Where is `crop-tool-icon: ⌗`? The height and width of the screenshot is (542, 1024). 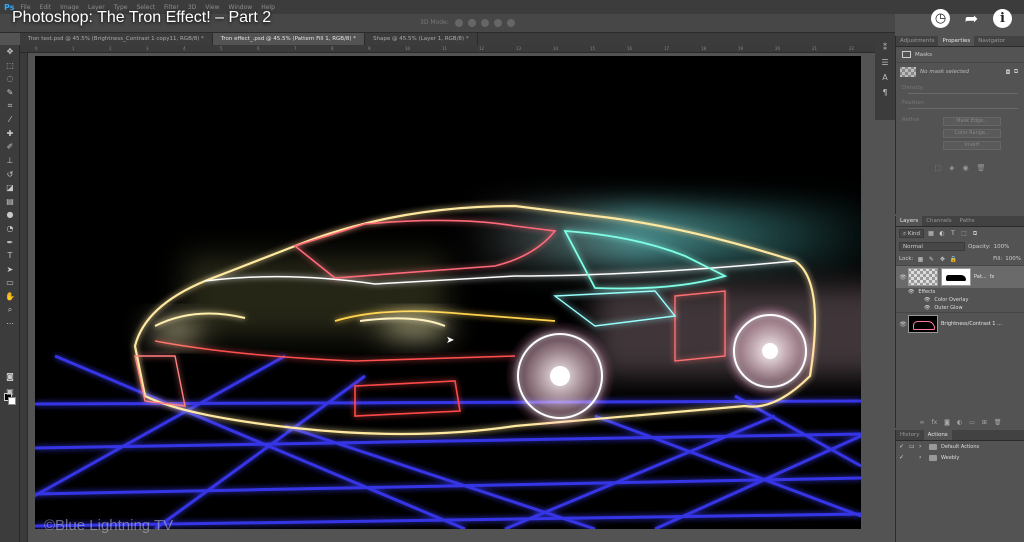
crop-tool-icon: ⌗ is located at coordinates (10, 106).